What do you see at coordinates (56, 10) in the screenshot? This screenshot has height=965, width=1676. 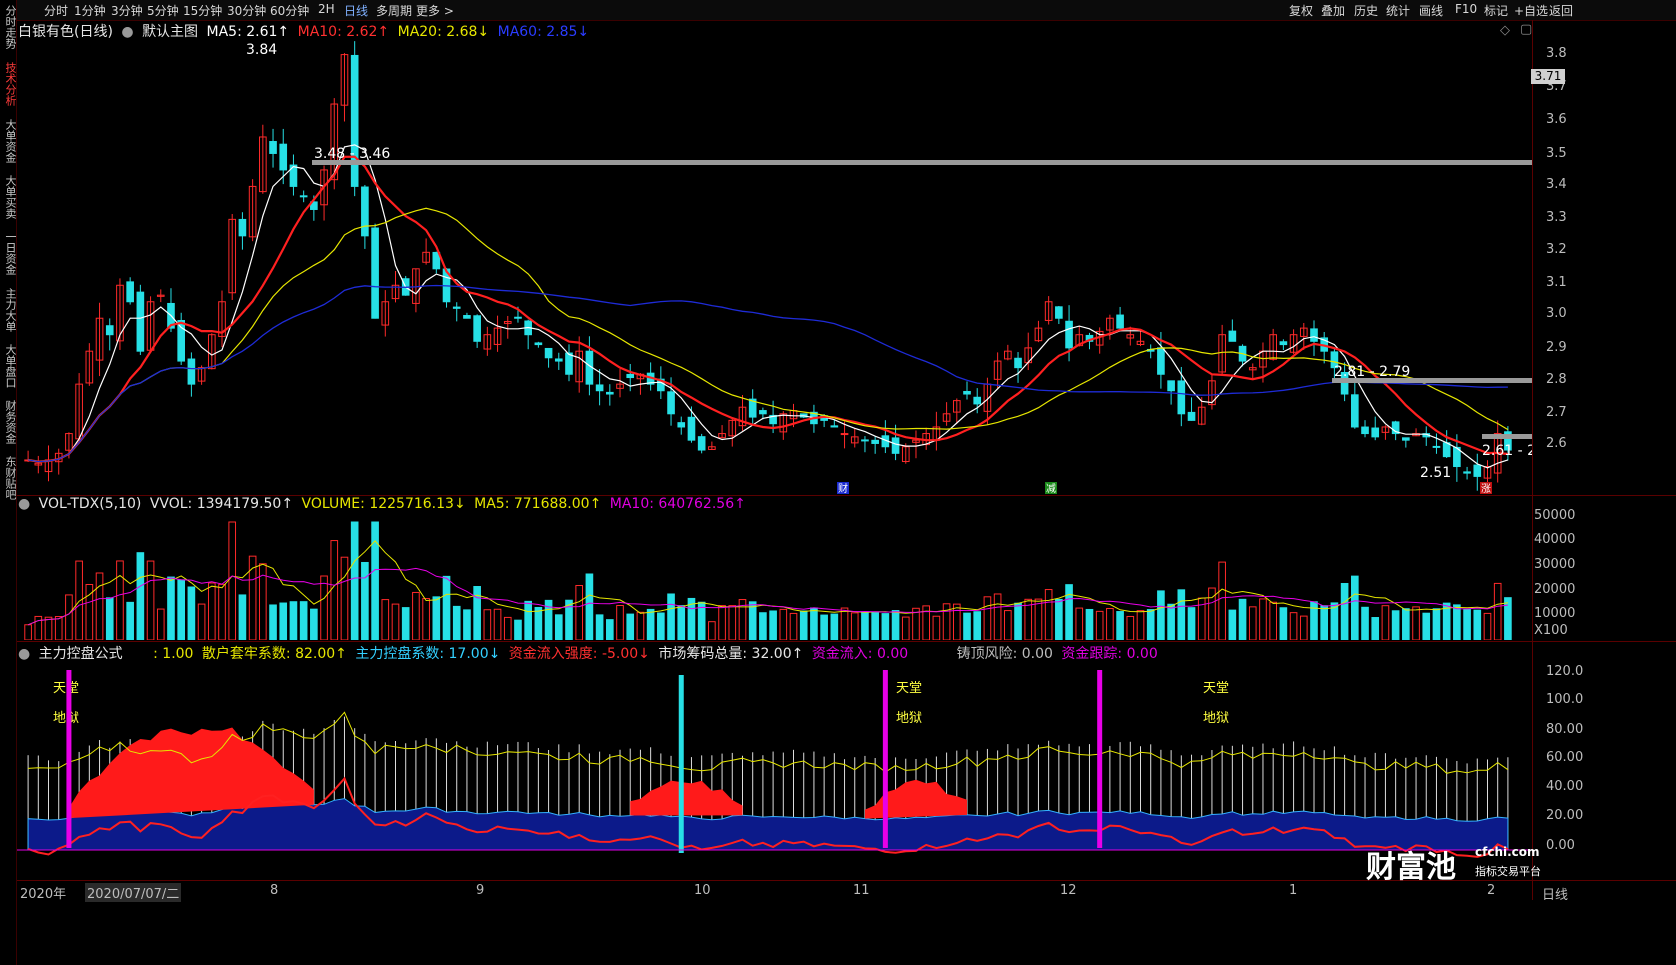 I see `tab-timeshare: 分时` at bounding box center [56, 10].